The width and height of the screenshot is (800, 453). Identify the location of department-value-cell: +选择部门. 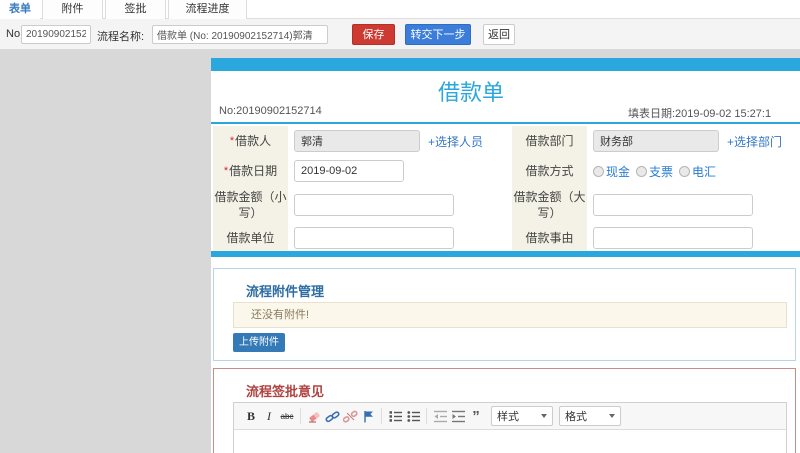
(693, 141).